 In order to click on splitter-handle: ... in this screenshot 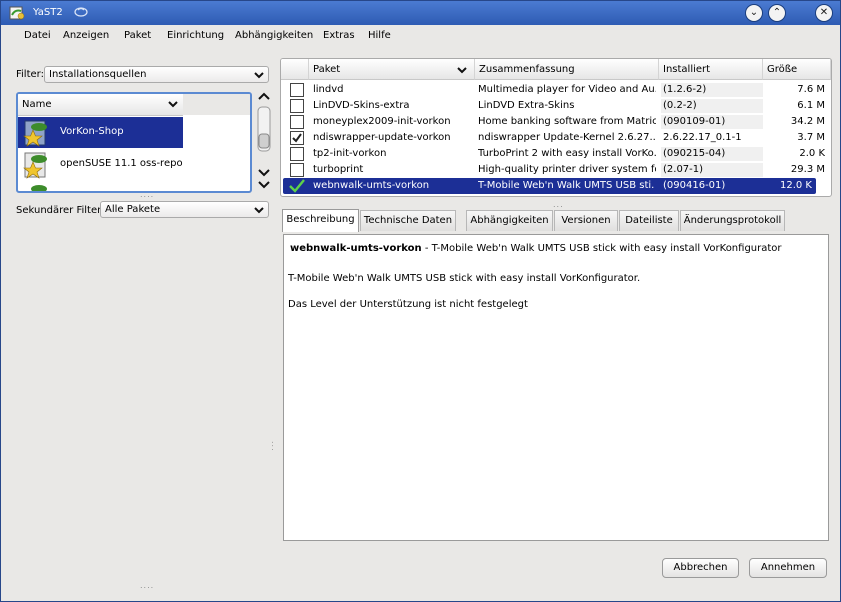, I will do `click(558, 204)`.